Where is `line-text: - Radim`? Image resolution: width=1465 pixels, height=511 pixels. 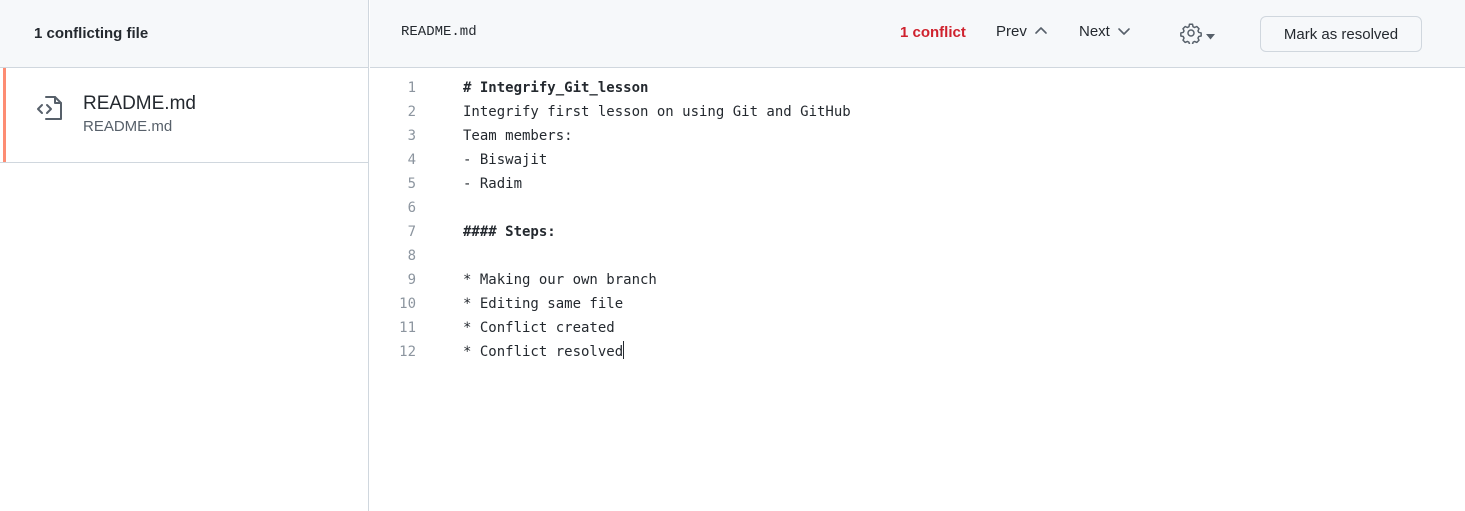 line-text: - Radim is located at coordinates (493, 184).